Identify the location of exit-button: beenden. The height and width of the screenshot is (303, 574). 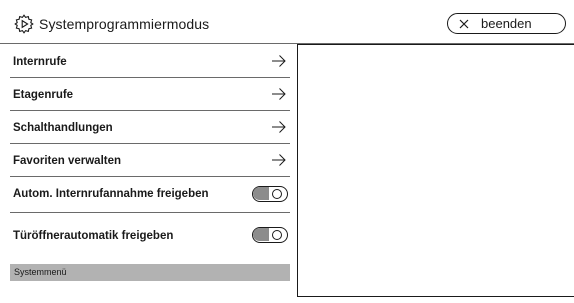
(506, 23).